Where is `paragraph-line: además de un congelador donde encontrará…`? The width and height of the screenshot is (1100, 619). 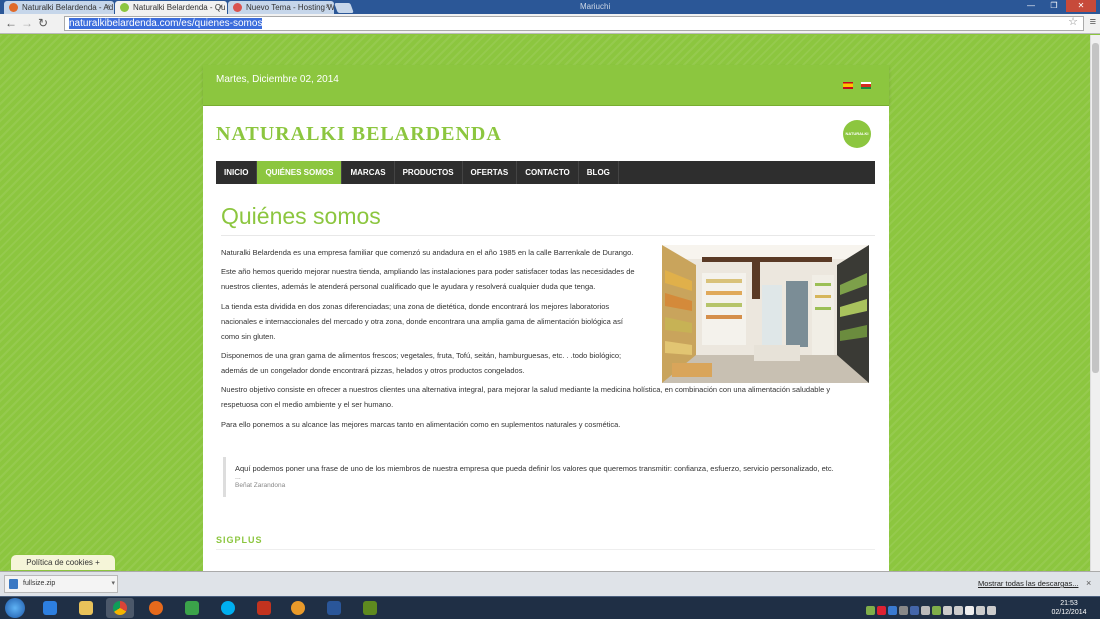
paragraph-line: además de un congelador donde encontrará… is located at coordinates (373, 370).